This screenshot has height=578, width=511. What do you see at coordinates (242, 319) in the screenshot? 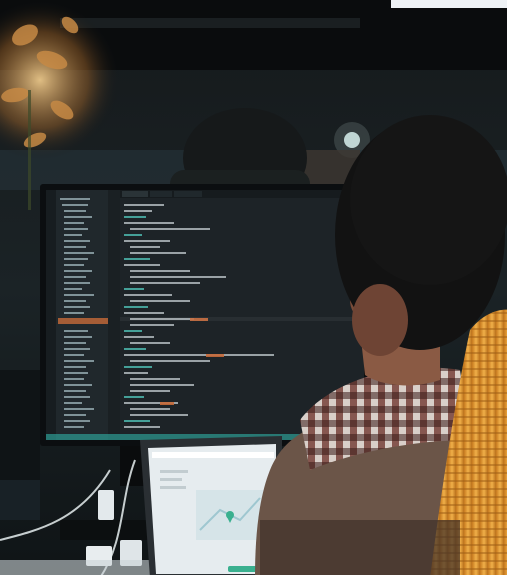
I see `editor-current-line` at bounding box center [242, 319].